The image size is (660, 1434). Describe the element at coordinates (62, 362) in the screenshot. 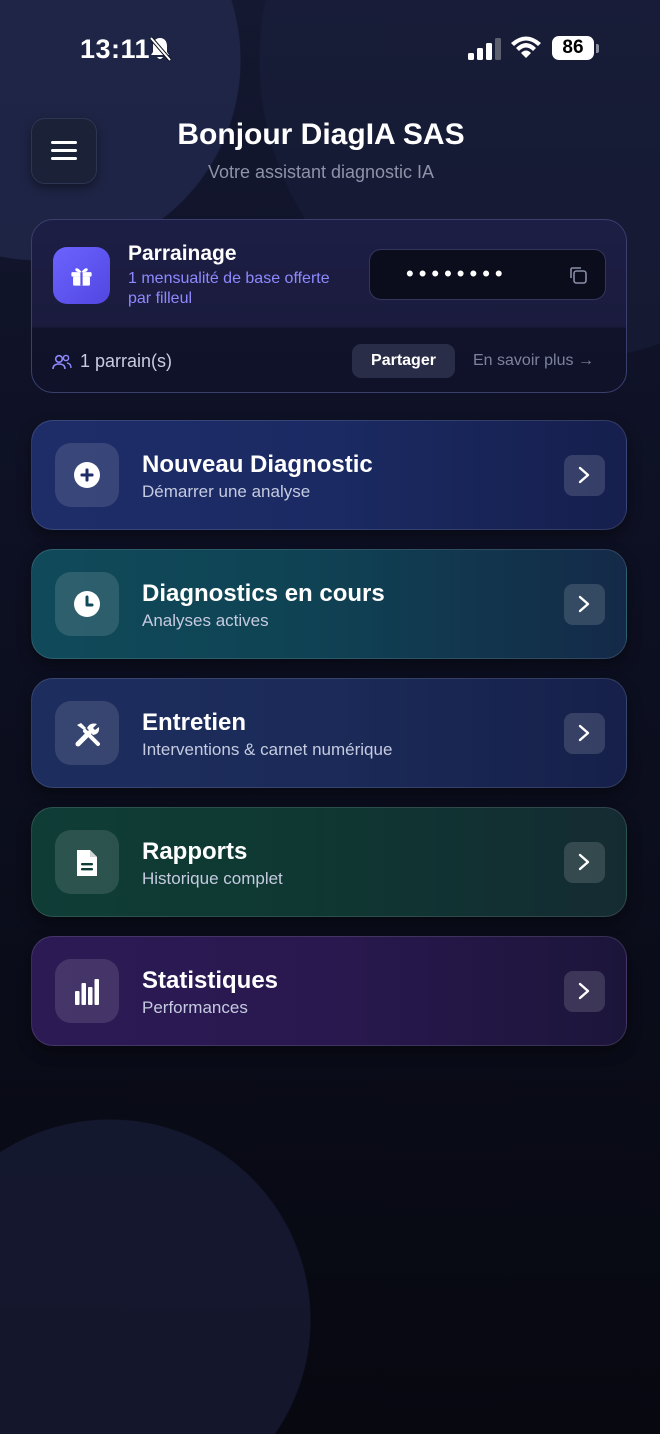

I see `users-icon` at that location.